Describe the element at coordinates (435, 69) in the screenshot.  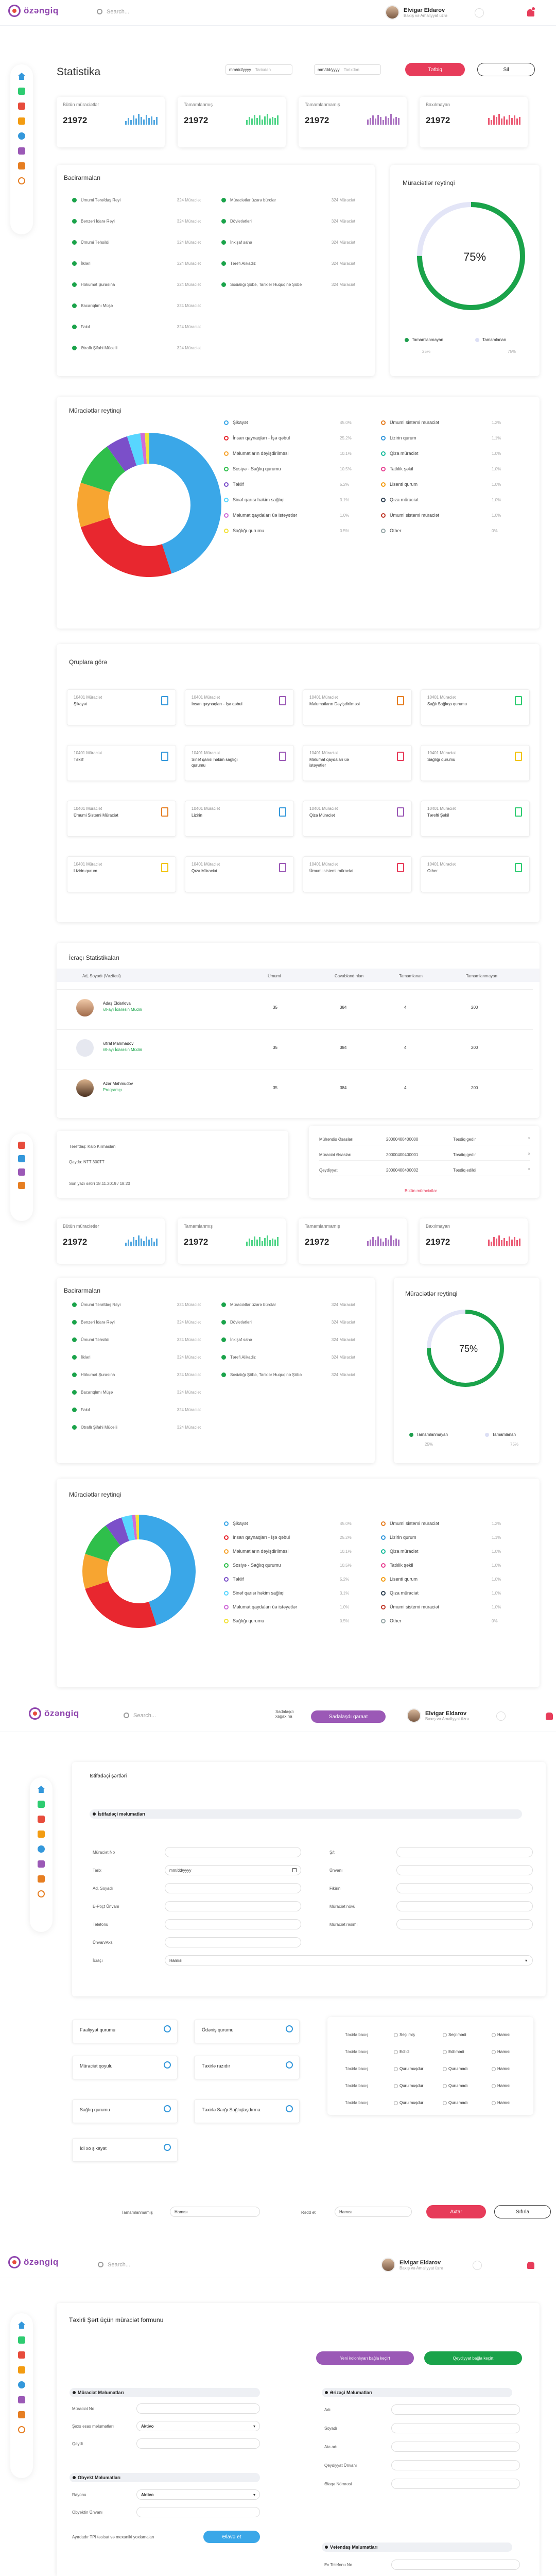
I see `apply-button: Tətbiq` at that location.